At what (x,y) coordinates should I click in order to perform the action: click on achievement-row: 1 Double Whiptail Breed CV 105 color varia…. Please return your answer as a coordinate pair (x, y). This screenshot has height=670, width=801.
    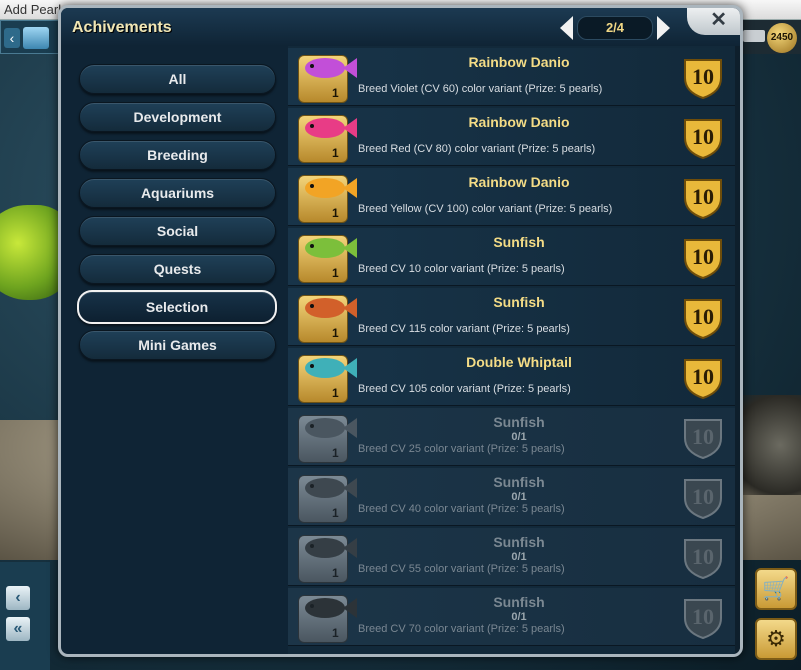
    Looking at the image, I should click on (511, 377).